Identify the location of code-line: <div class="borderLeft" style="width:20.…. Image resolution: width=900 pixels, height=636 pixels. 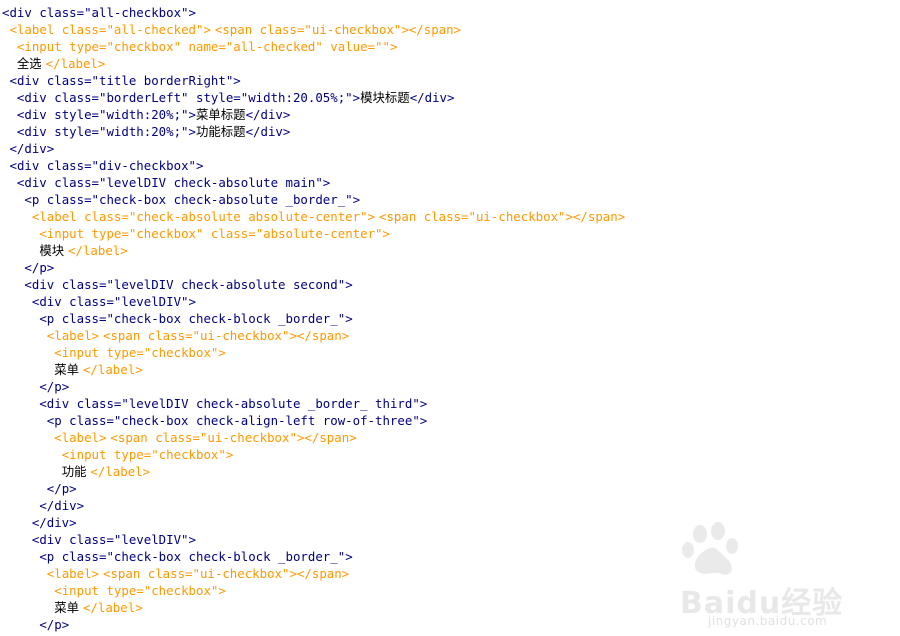
(313, 97).